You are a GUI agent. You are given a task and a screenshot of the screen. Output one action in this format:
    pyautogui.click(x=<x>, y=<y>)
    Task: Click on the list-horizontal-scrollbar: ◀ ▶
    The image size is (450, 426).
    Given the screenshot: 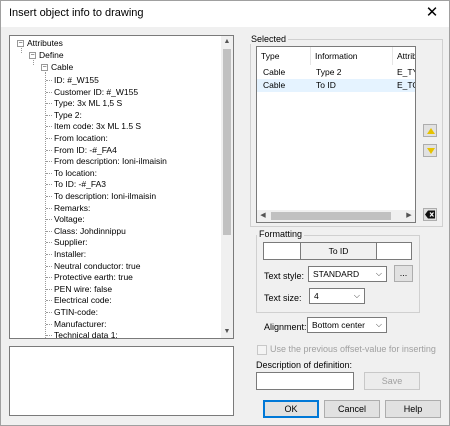 What is the action you would take?
    pyautogui.click(x=336, y=216)
    